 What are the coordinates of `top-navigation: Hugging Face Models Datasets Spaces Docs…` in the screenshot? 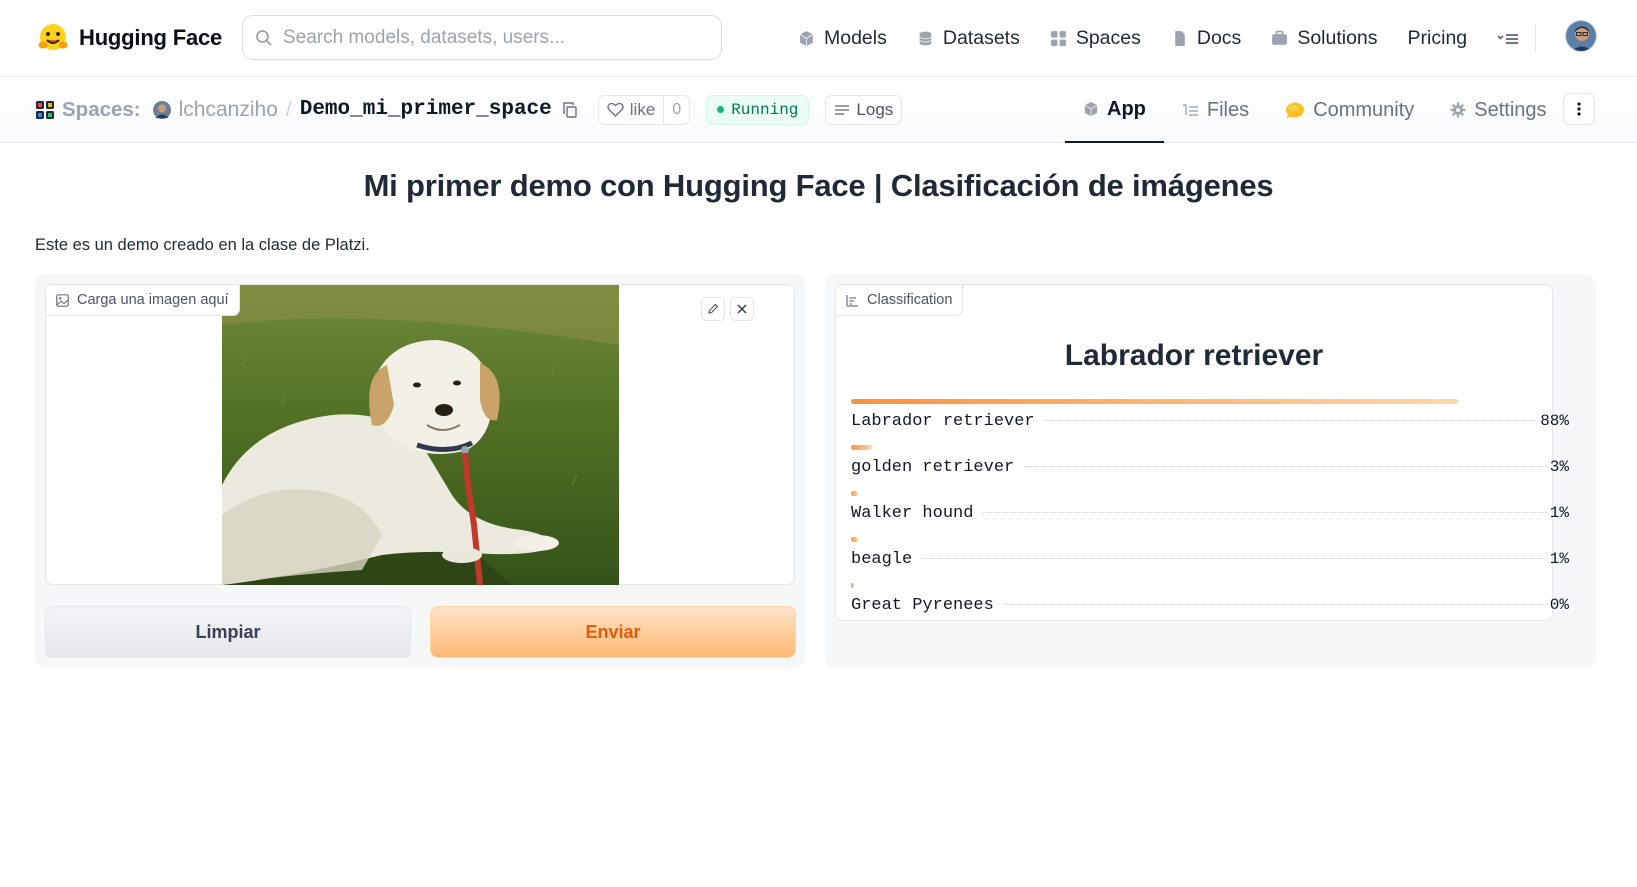 It's located at (818, 38).